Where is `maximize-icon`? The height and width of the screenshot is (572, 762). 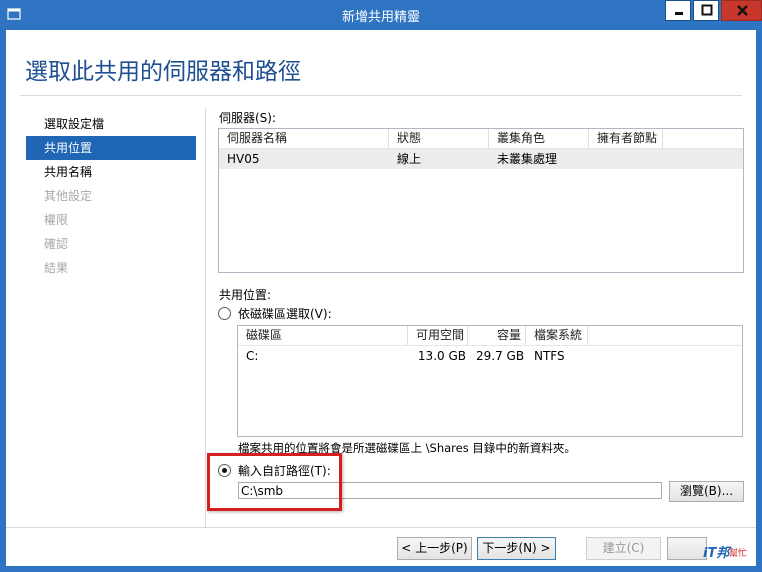 maximize-icon is located at coordinates (707, 10).